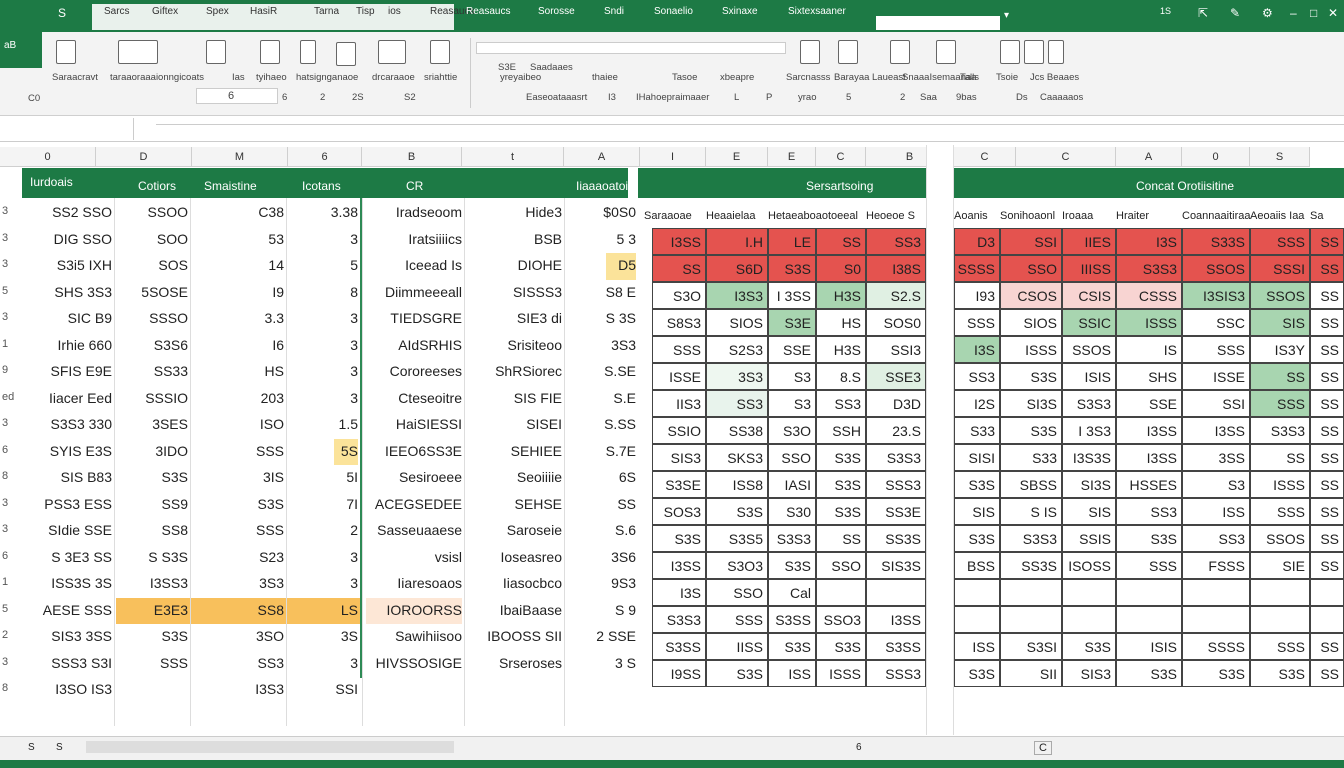  What do you see at coordinates (413, 212) in the screenshot?
I see `table-cell: Iradseoom` at bounding box center [413, 212].